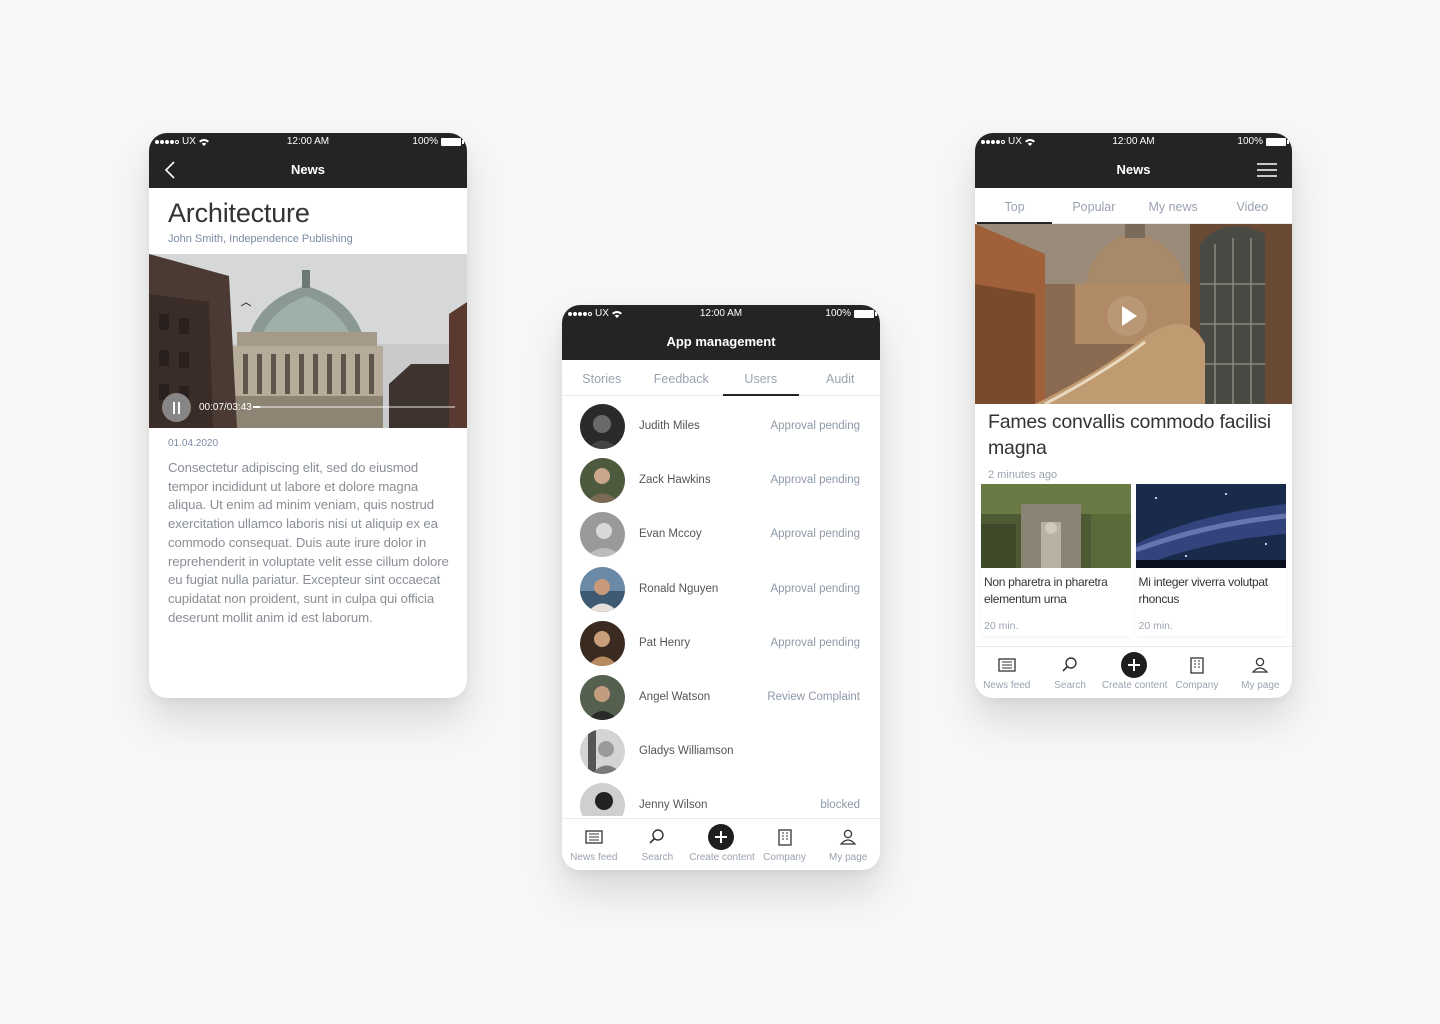 Image resolution: width=1440 pixels, height=1024 pixels. What do you see at coordinates (1260, 685) in the screenshot?
I see `nav-label: My page` at bounding box center [1260, 685].